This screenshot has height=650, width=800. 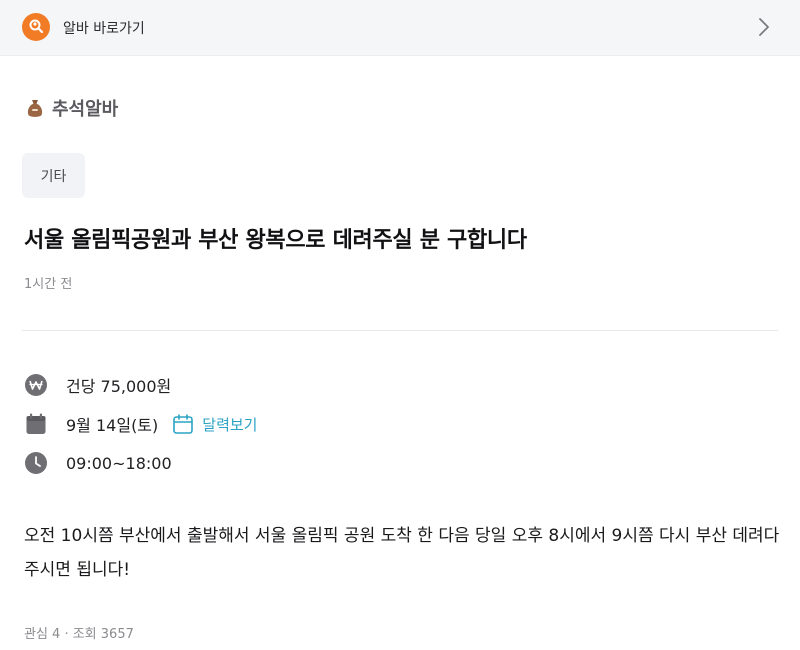 I want to click on clock-icon, so click(x=36, y=463).